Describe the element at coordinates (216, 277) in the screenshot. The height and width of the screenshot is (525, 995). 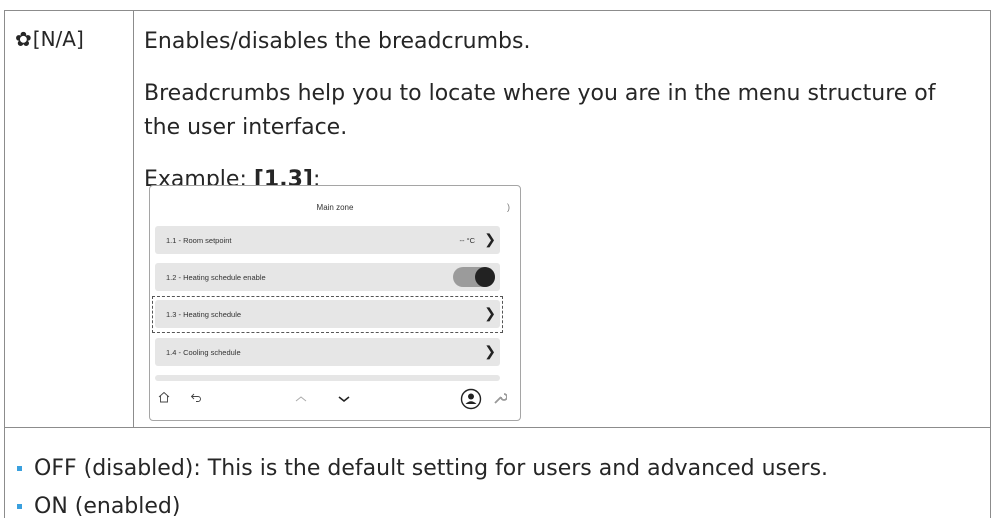
I see `menu-item-label: 1.2 - Heating schedule enable` at that location.